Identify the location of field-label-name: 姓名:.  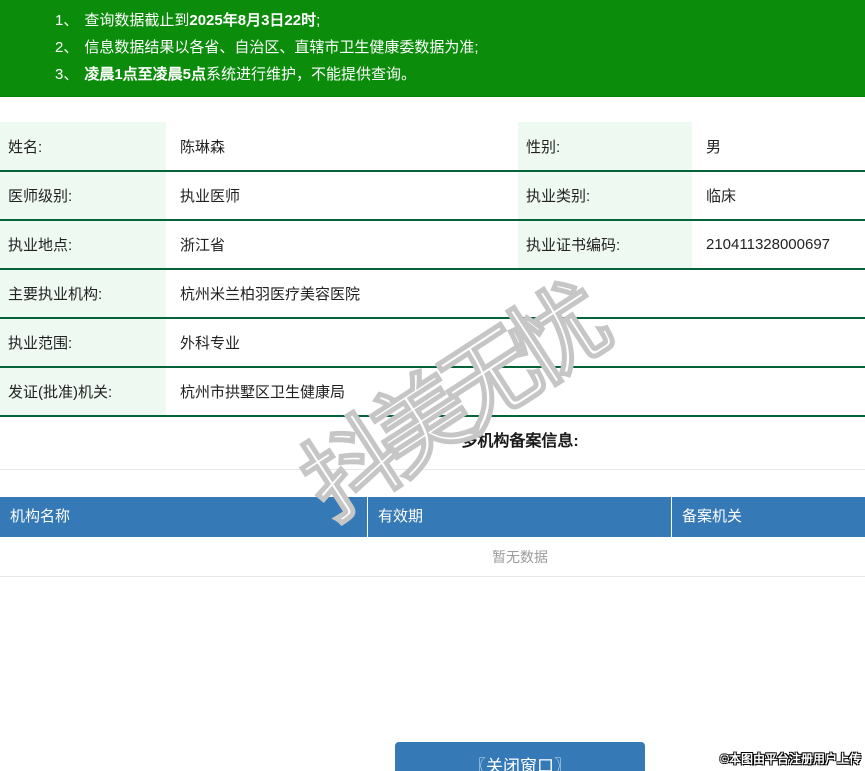
(83, 147).